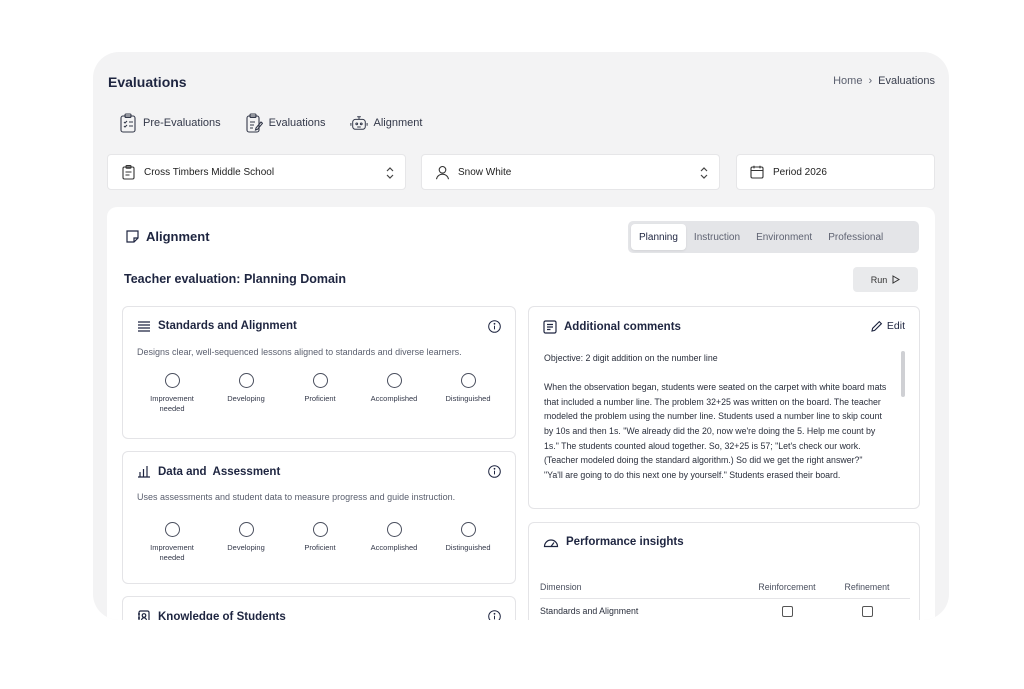 The image size is (1024, 689). What do you see at coordinates (589, 611) in the screenshot?
I see `dimension-cell: Standards and Alignment` at bounding box center [589, 611].